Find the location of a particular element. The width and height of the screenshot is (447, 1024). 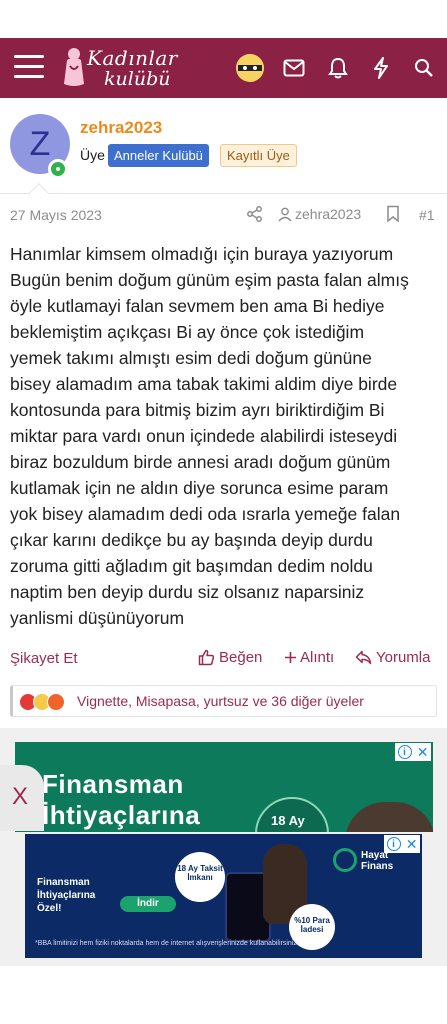

online-status-icon is located at coordinates (58, 169).